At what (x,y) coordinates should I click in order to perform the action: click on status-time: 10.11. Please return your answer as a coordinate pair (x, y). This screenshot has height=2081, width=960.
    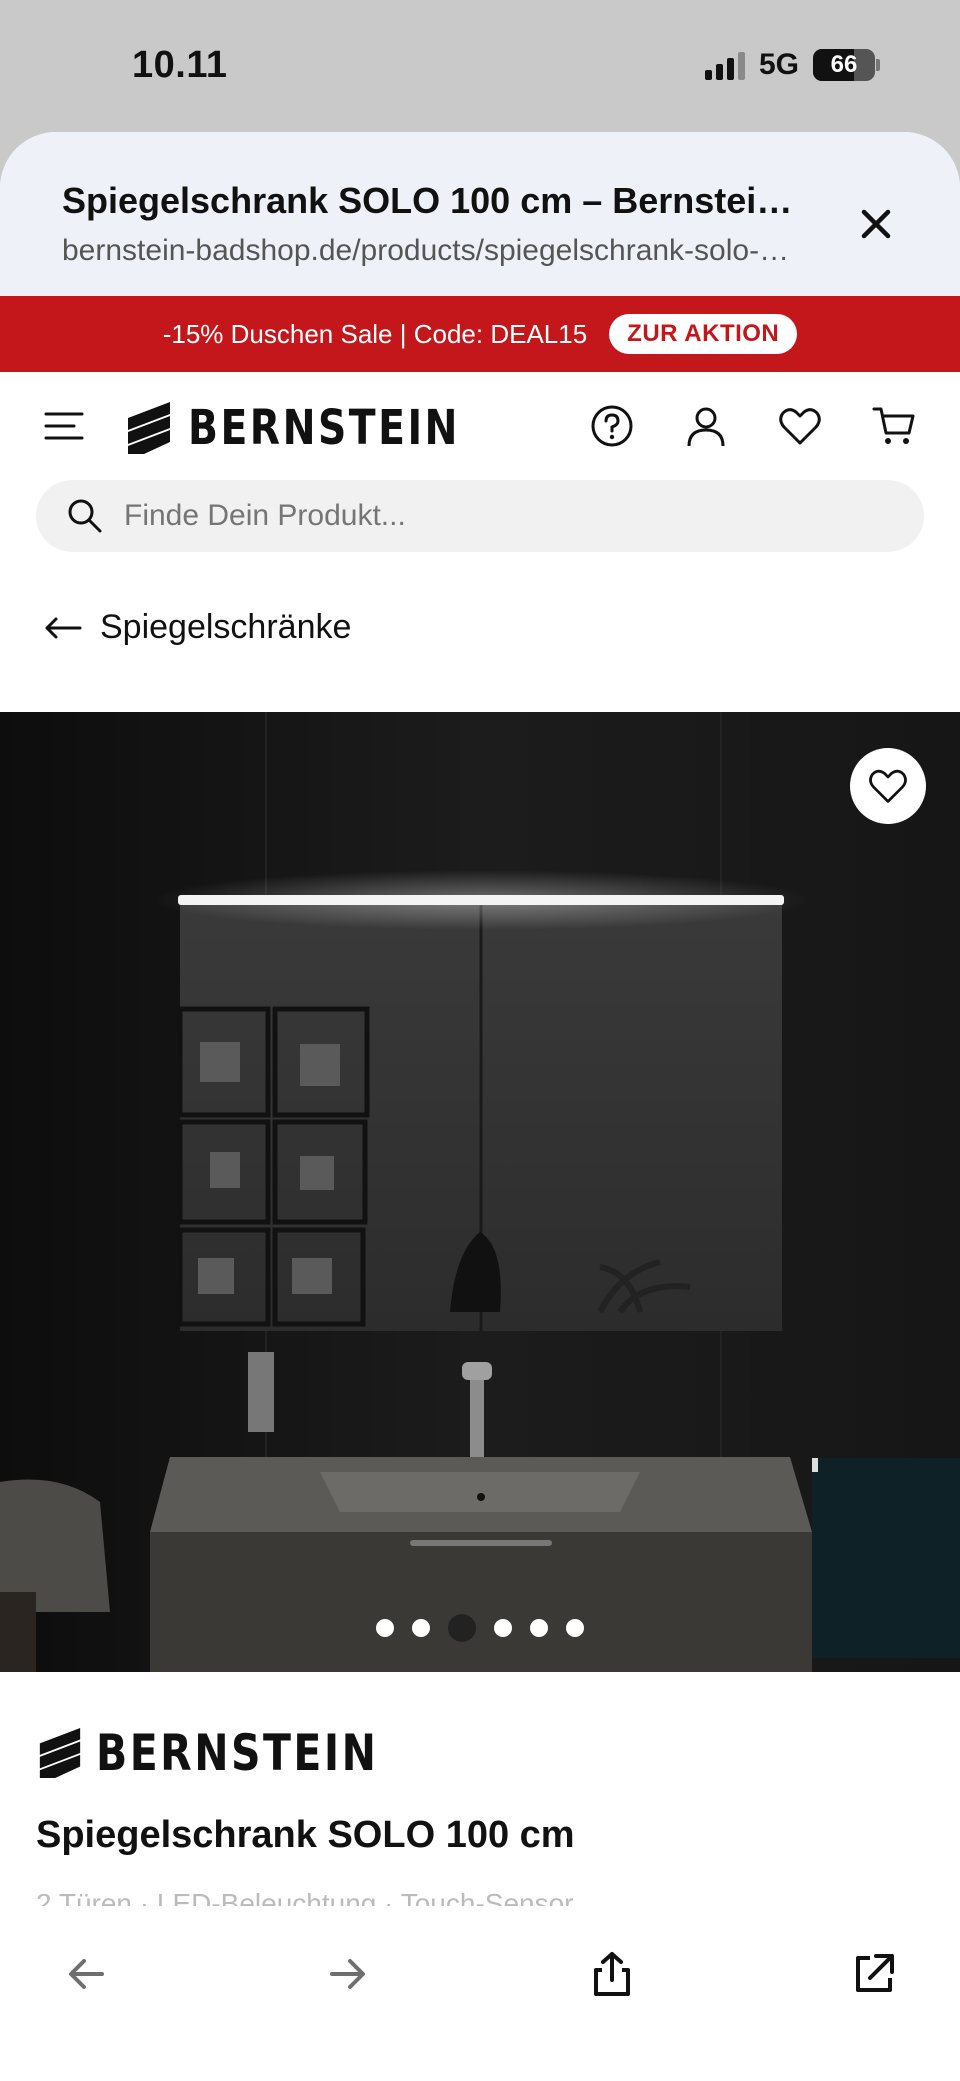
    Looking at the image, I should click on (180, 65).